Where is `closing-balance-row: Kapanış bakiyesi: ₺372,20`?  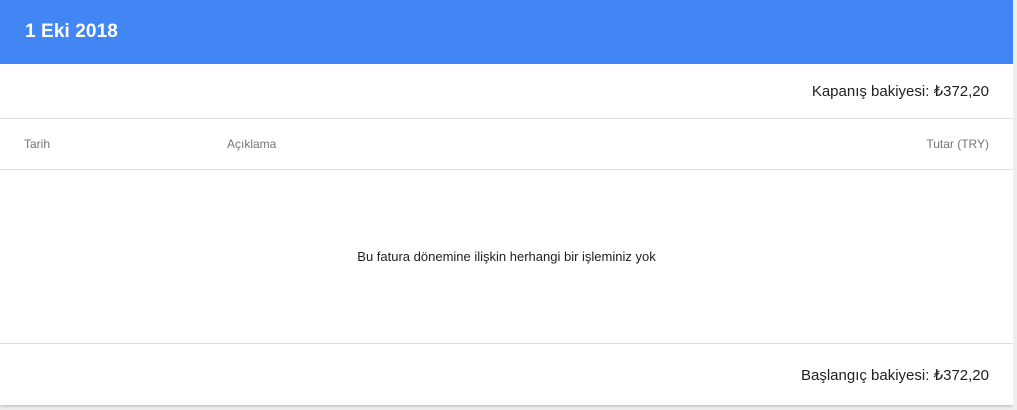 closing-balance-row: Kapanış bakiyesi: ₺372,20 is located at coordinates (506, 91).